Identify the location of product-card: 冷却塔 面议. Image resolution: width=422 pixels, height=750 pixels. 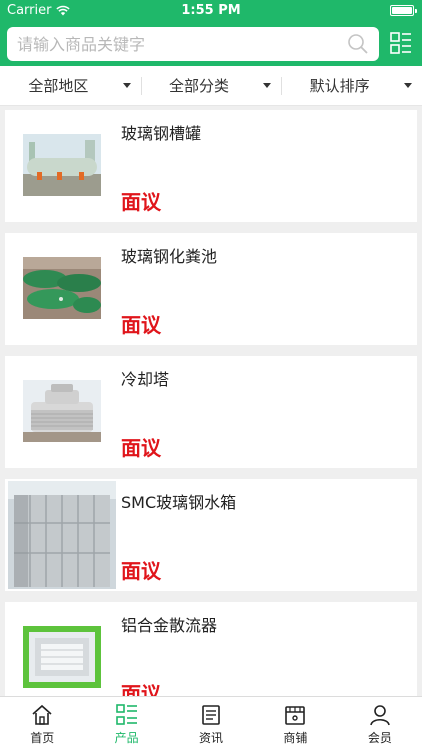
(211, 412).